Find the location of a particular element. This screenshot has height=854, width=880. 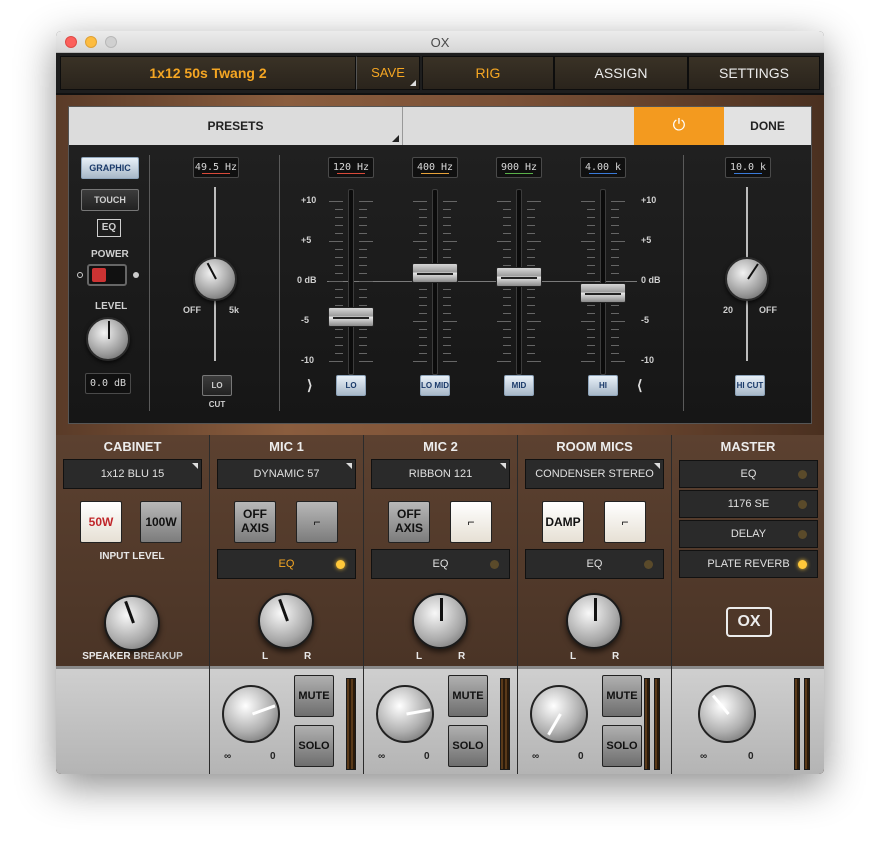

band-freq-value: 400 Hz is located at coordinates (435, 167).